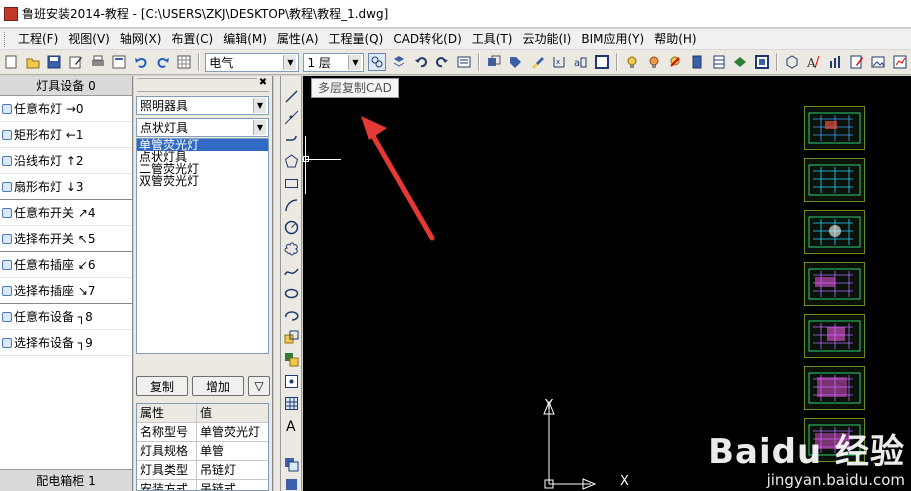 Image resolution: width=911 pixels, height=491 pixels. I want to click on layer-icon, so click(464, 62).